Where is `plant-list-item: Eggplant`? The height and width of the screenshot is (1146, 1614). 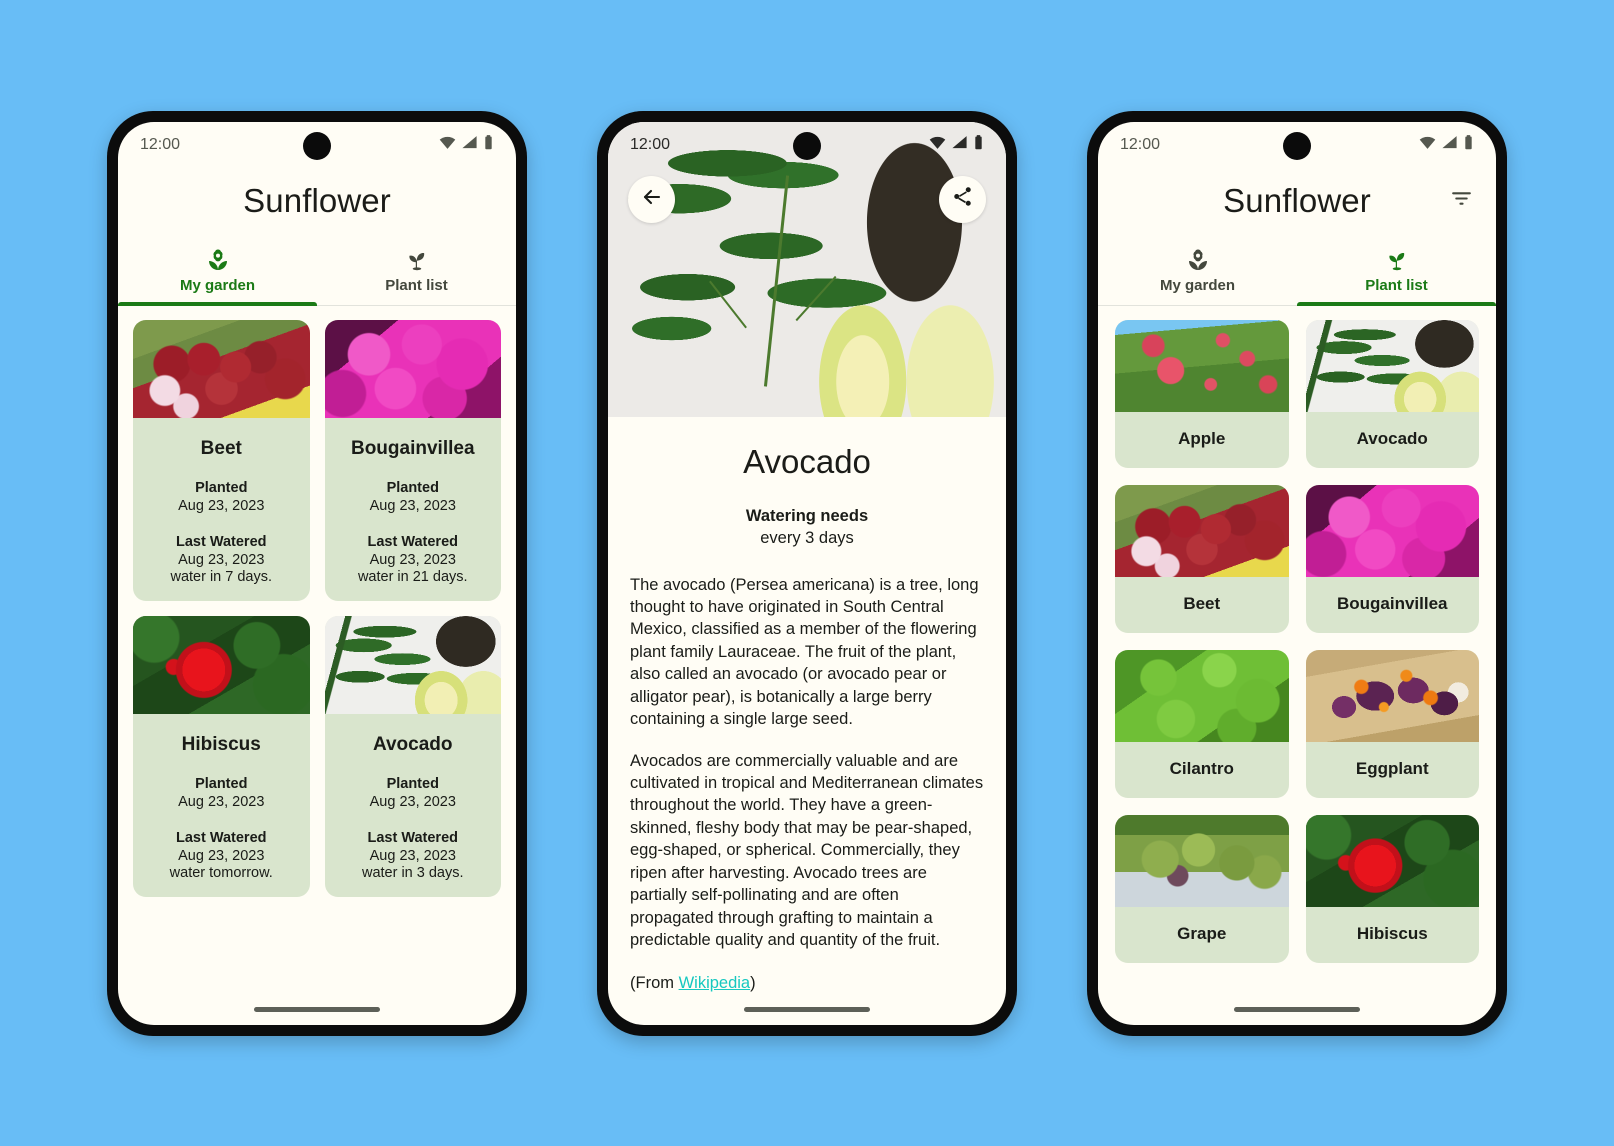
plant-list-item: Eggplant is located at coordinates (1392, 723).